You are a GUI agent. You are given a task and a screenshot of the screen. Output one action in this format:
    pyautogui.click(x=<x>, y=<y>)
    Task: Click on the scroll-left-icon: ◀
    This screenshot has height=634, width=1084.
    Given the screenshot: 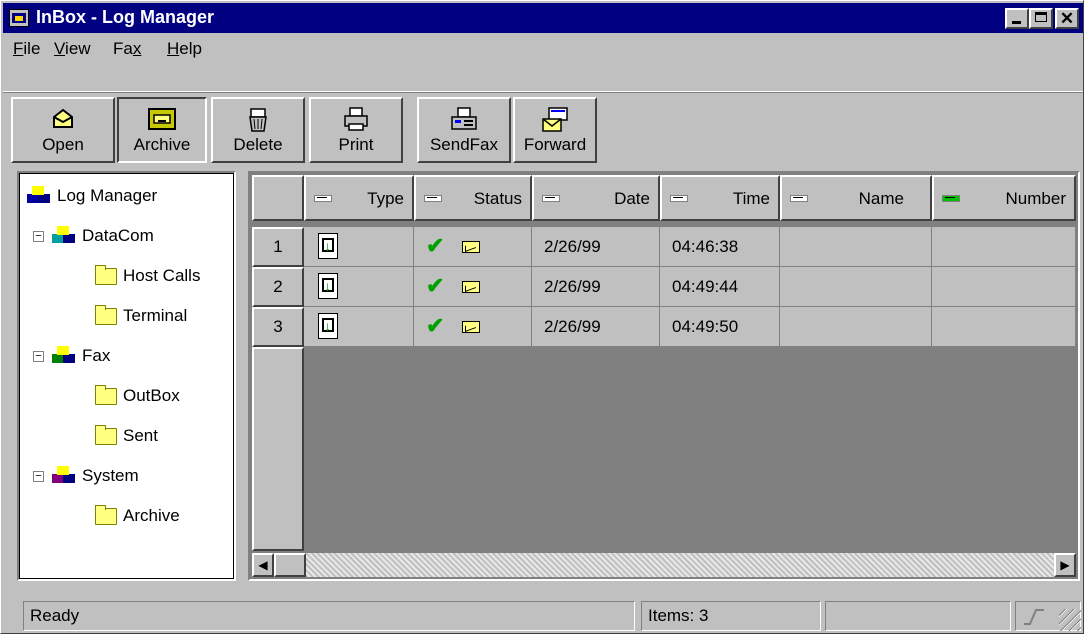 What is the action you would take?
    pyautogui.click(x=263, y=565)
    